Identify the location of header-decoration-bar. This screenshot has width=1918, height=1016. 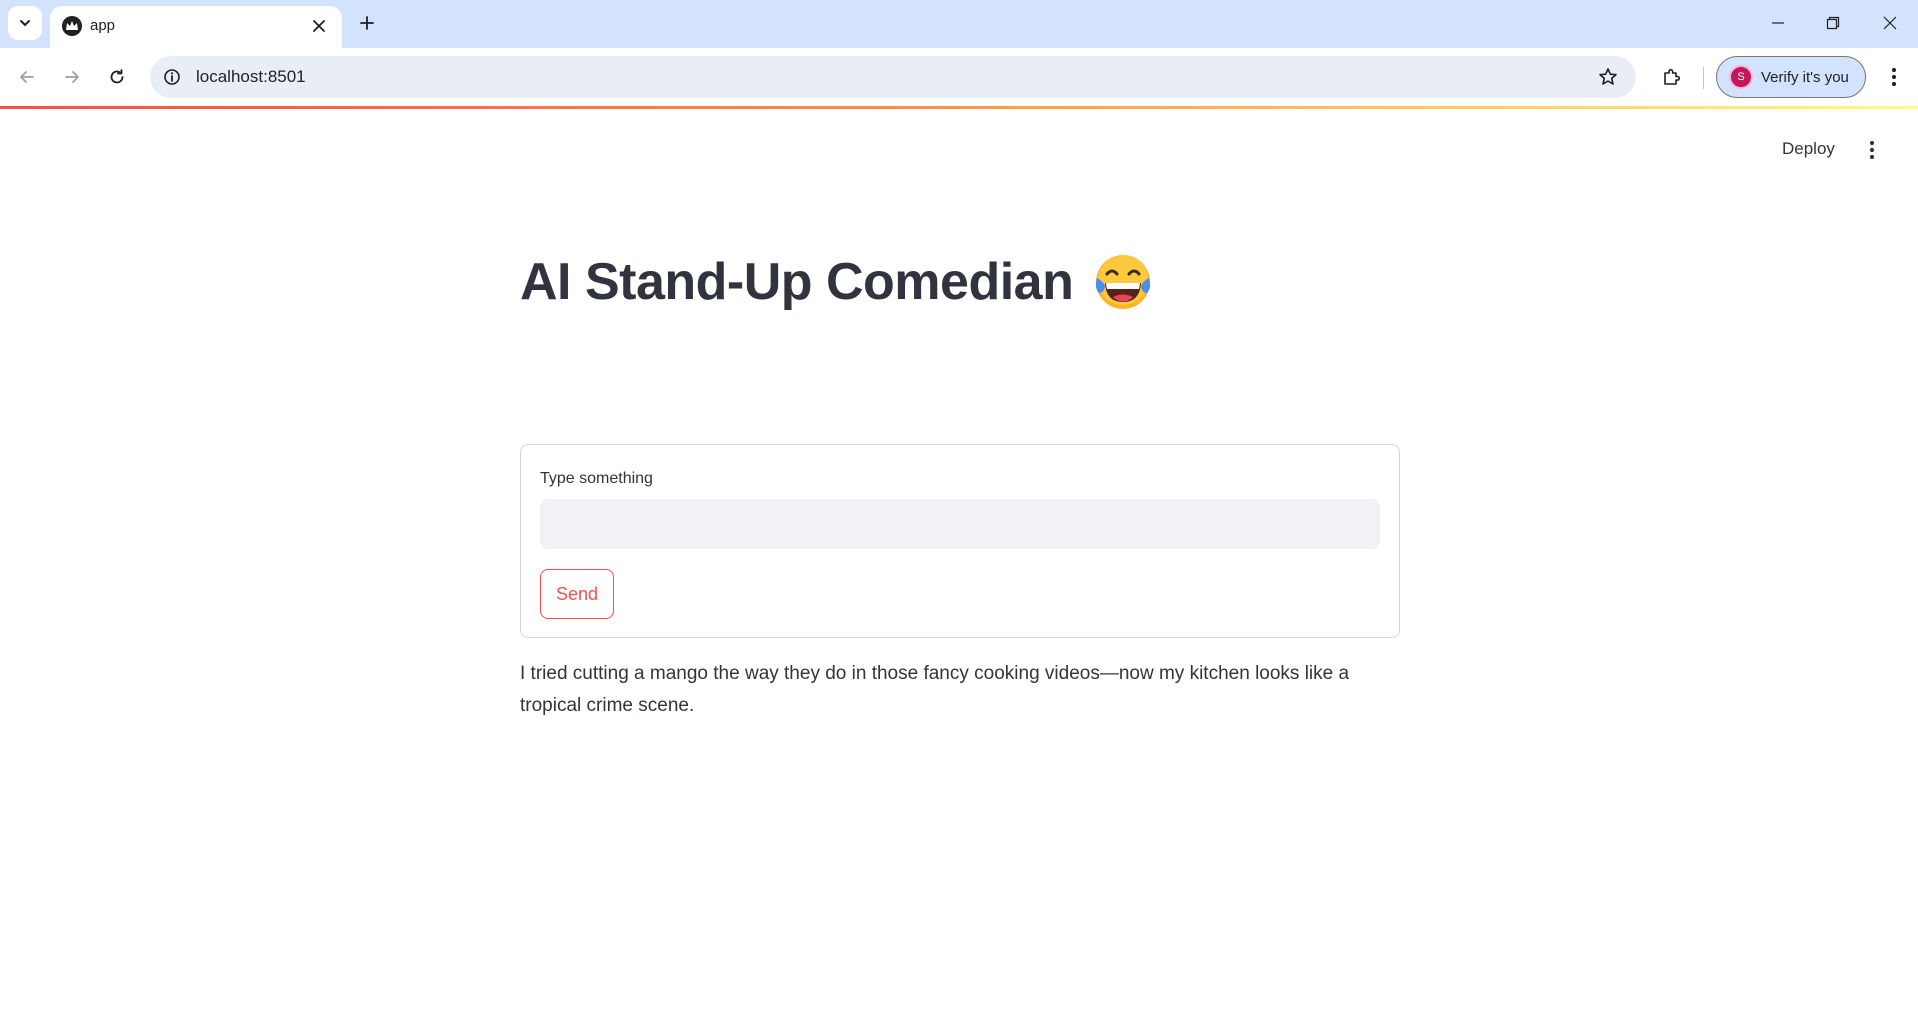
(959, 107).